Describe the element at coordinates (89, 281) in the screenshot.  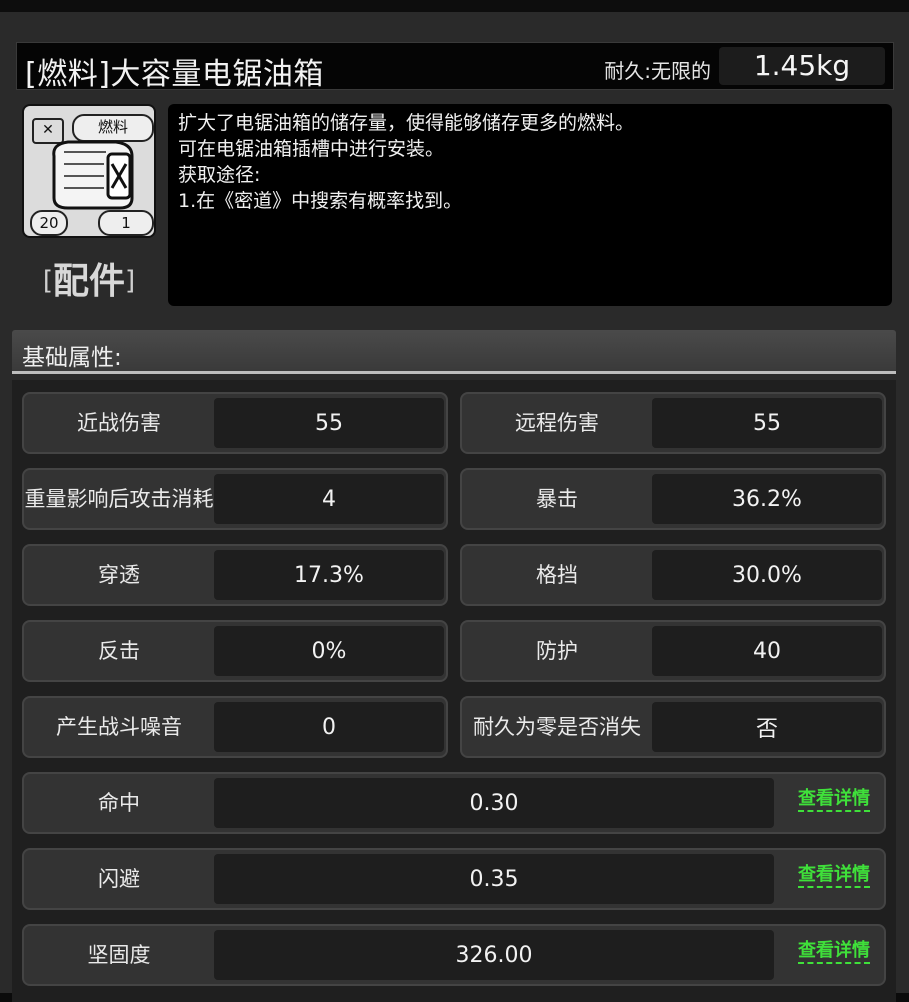
I see `item-category: [配件]` at that location.